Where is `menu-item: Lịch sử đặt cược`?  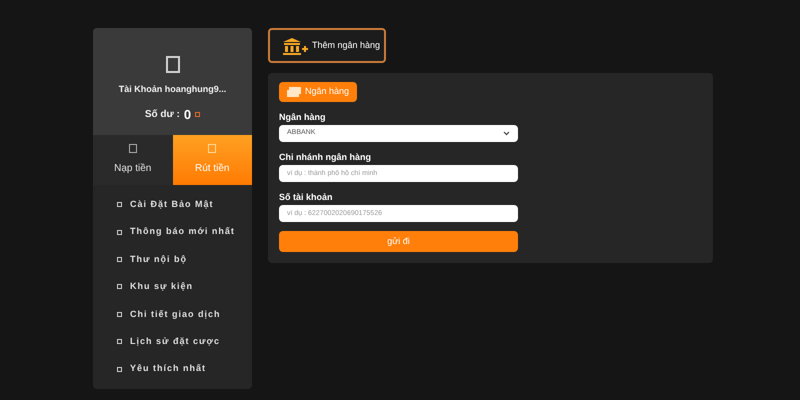
menu-item: Lịch sử đặt cược is located at coordinates (172, 342).